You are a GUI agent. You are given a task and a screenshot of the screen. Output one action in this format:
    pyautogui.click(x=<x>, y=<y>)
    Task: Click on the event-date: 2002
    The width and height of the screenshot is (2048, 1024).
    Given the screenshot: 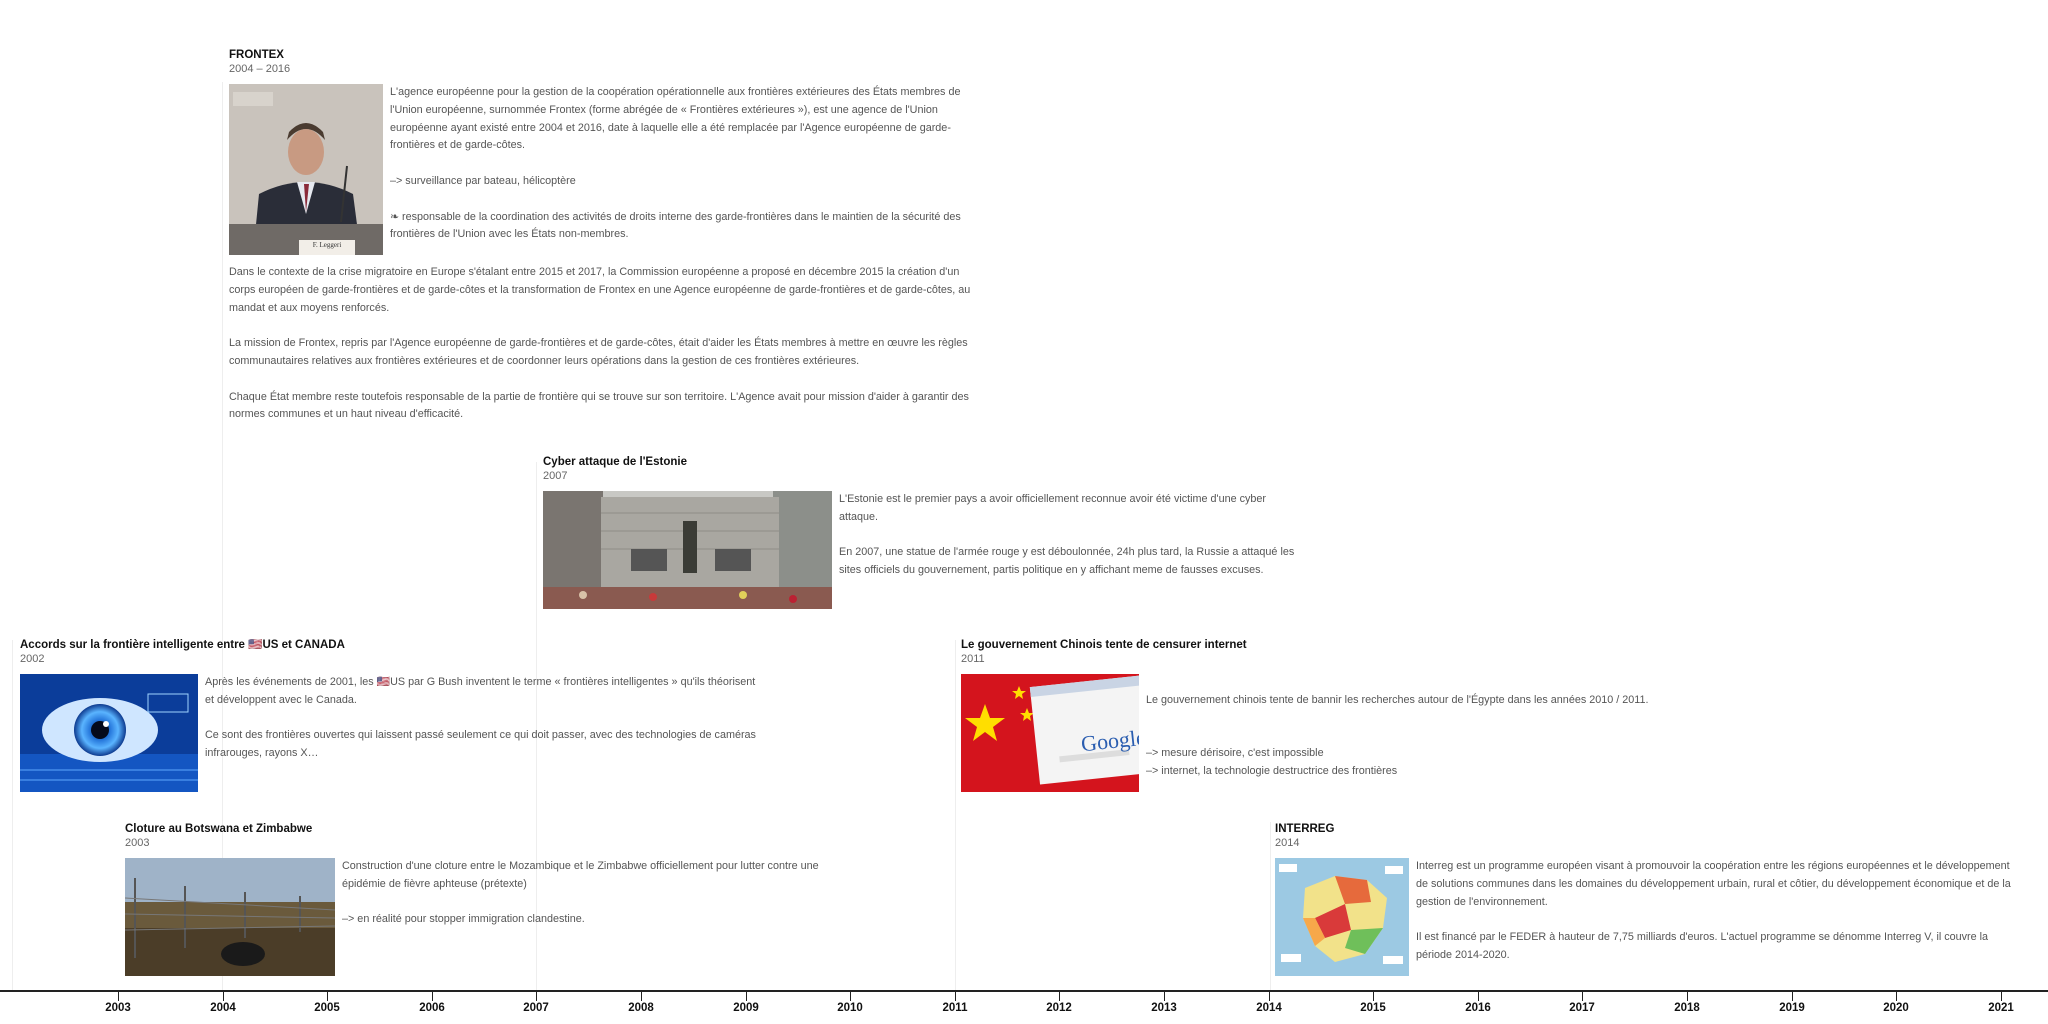 What is the action you would take?
    pyautogui.click(x=32, y=659)
    